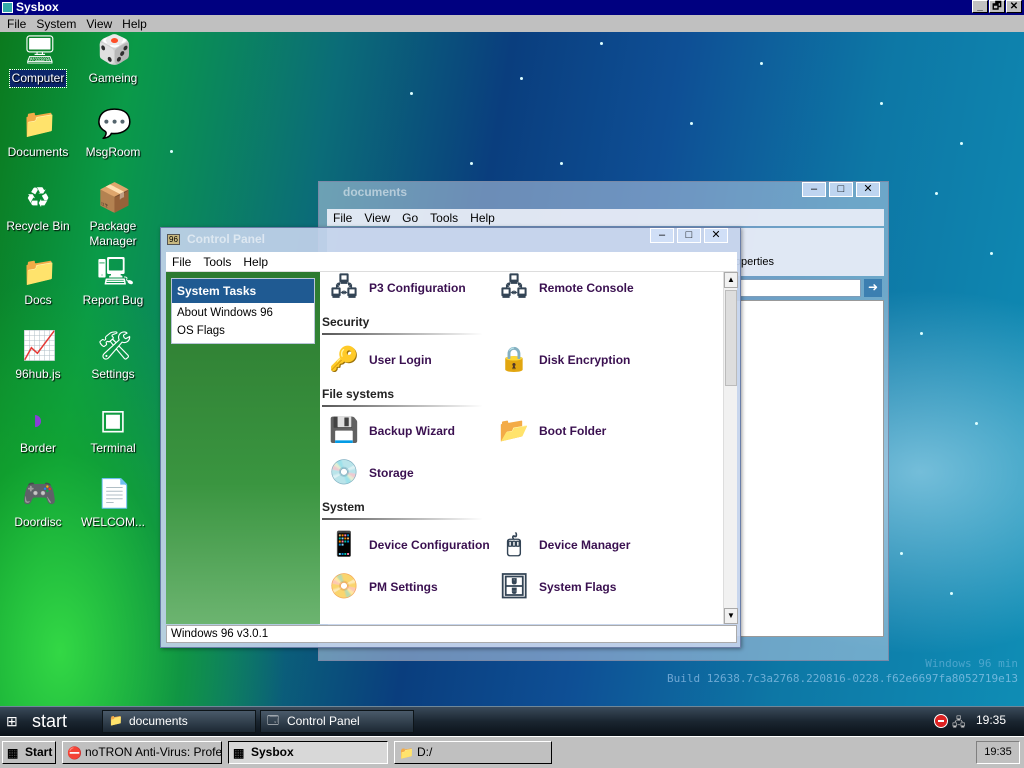 The width and height of the screenshot is (1024, 768). Describe the element at coordinates (391, 473) in the screenshot. I see `item-label: Storage` at that location.